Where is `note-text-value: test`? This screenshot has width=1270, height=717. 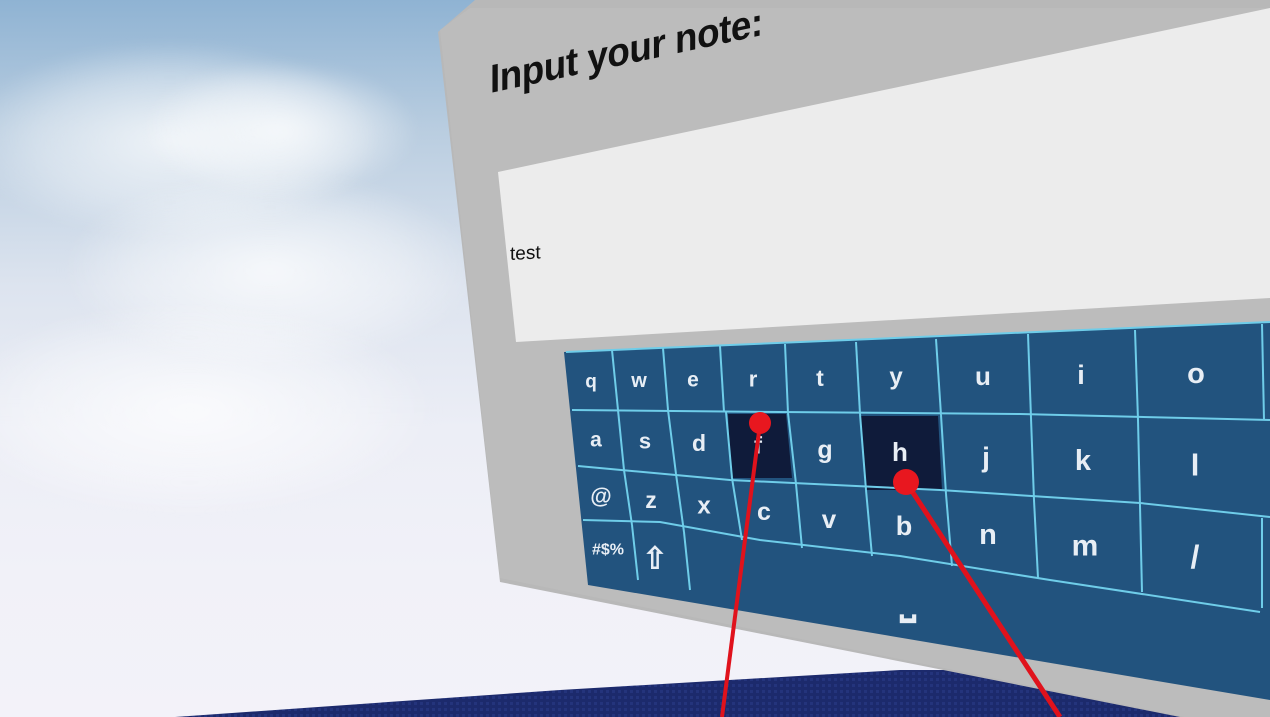
note-text-value: test is located at coordinates (525, 254).